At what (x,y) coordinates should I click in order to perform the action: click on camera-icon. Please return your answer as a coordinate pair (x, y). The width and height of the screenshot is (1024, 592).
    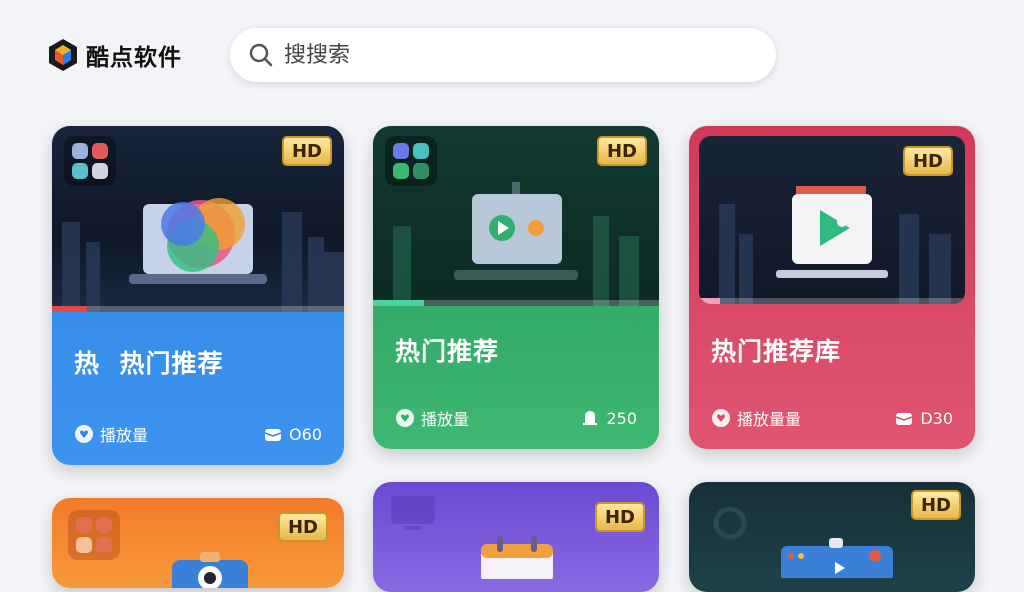
    Looking at the image, I should click on (210, 570).